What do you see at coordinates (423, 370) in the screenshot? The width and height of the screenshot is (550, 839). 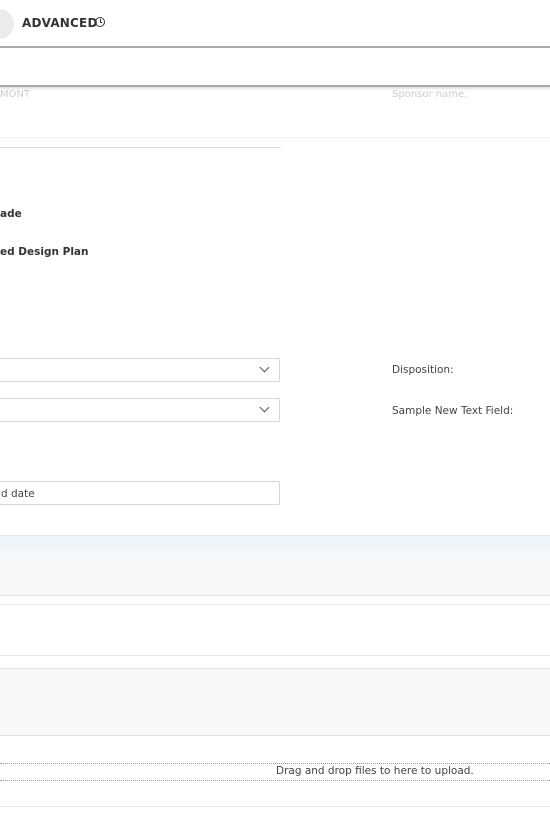 I see `disposition-label: Disposition:` at bounding box center [423, 370].